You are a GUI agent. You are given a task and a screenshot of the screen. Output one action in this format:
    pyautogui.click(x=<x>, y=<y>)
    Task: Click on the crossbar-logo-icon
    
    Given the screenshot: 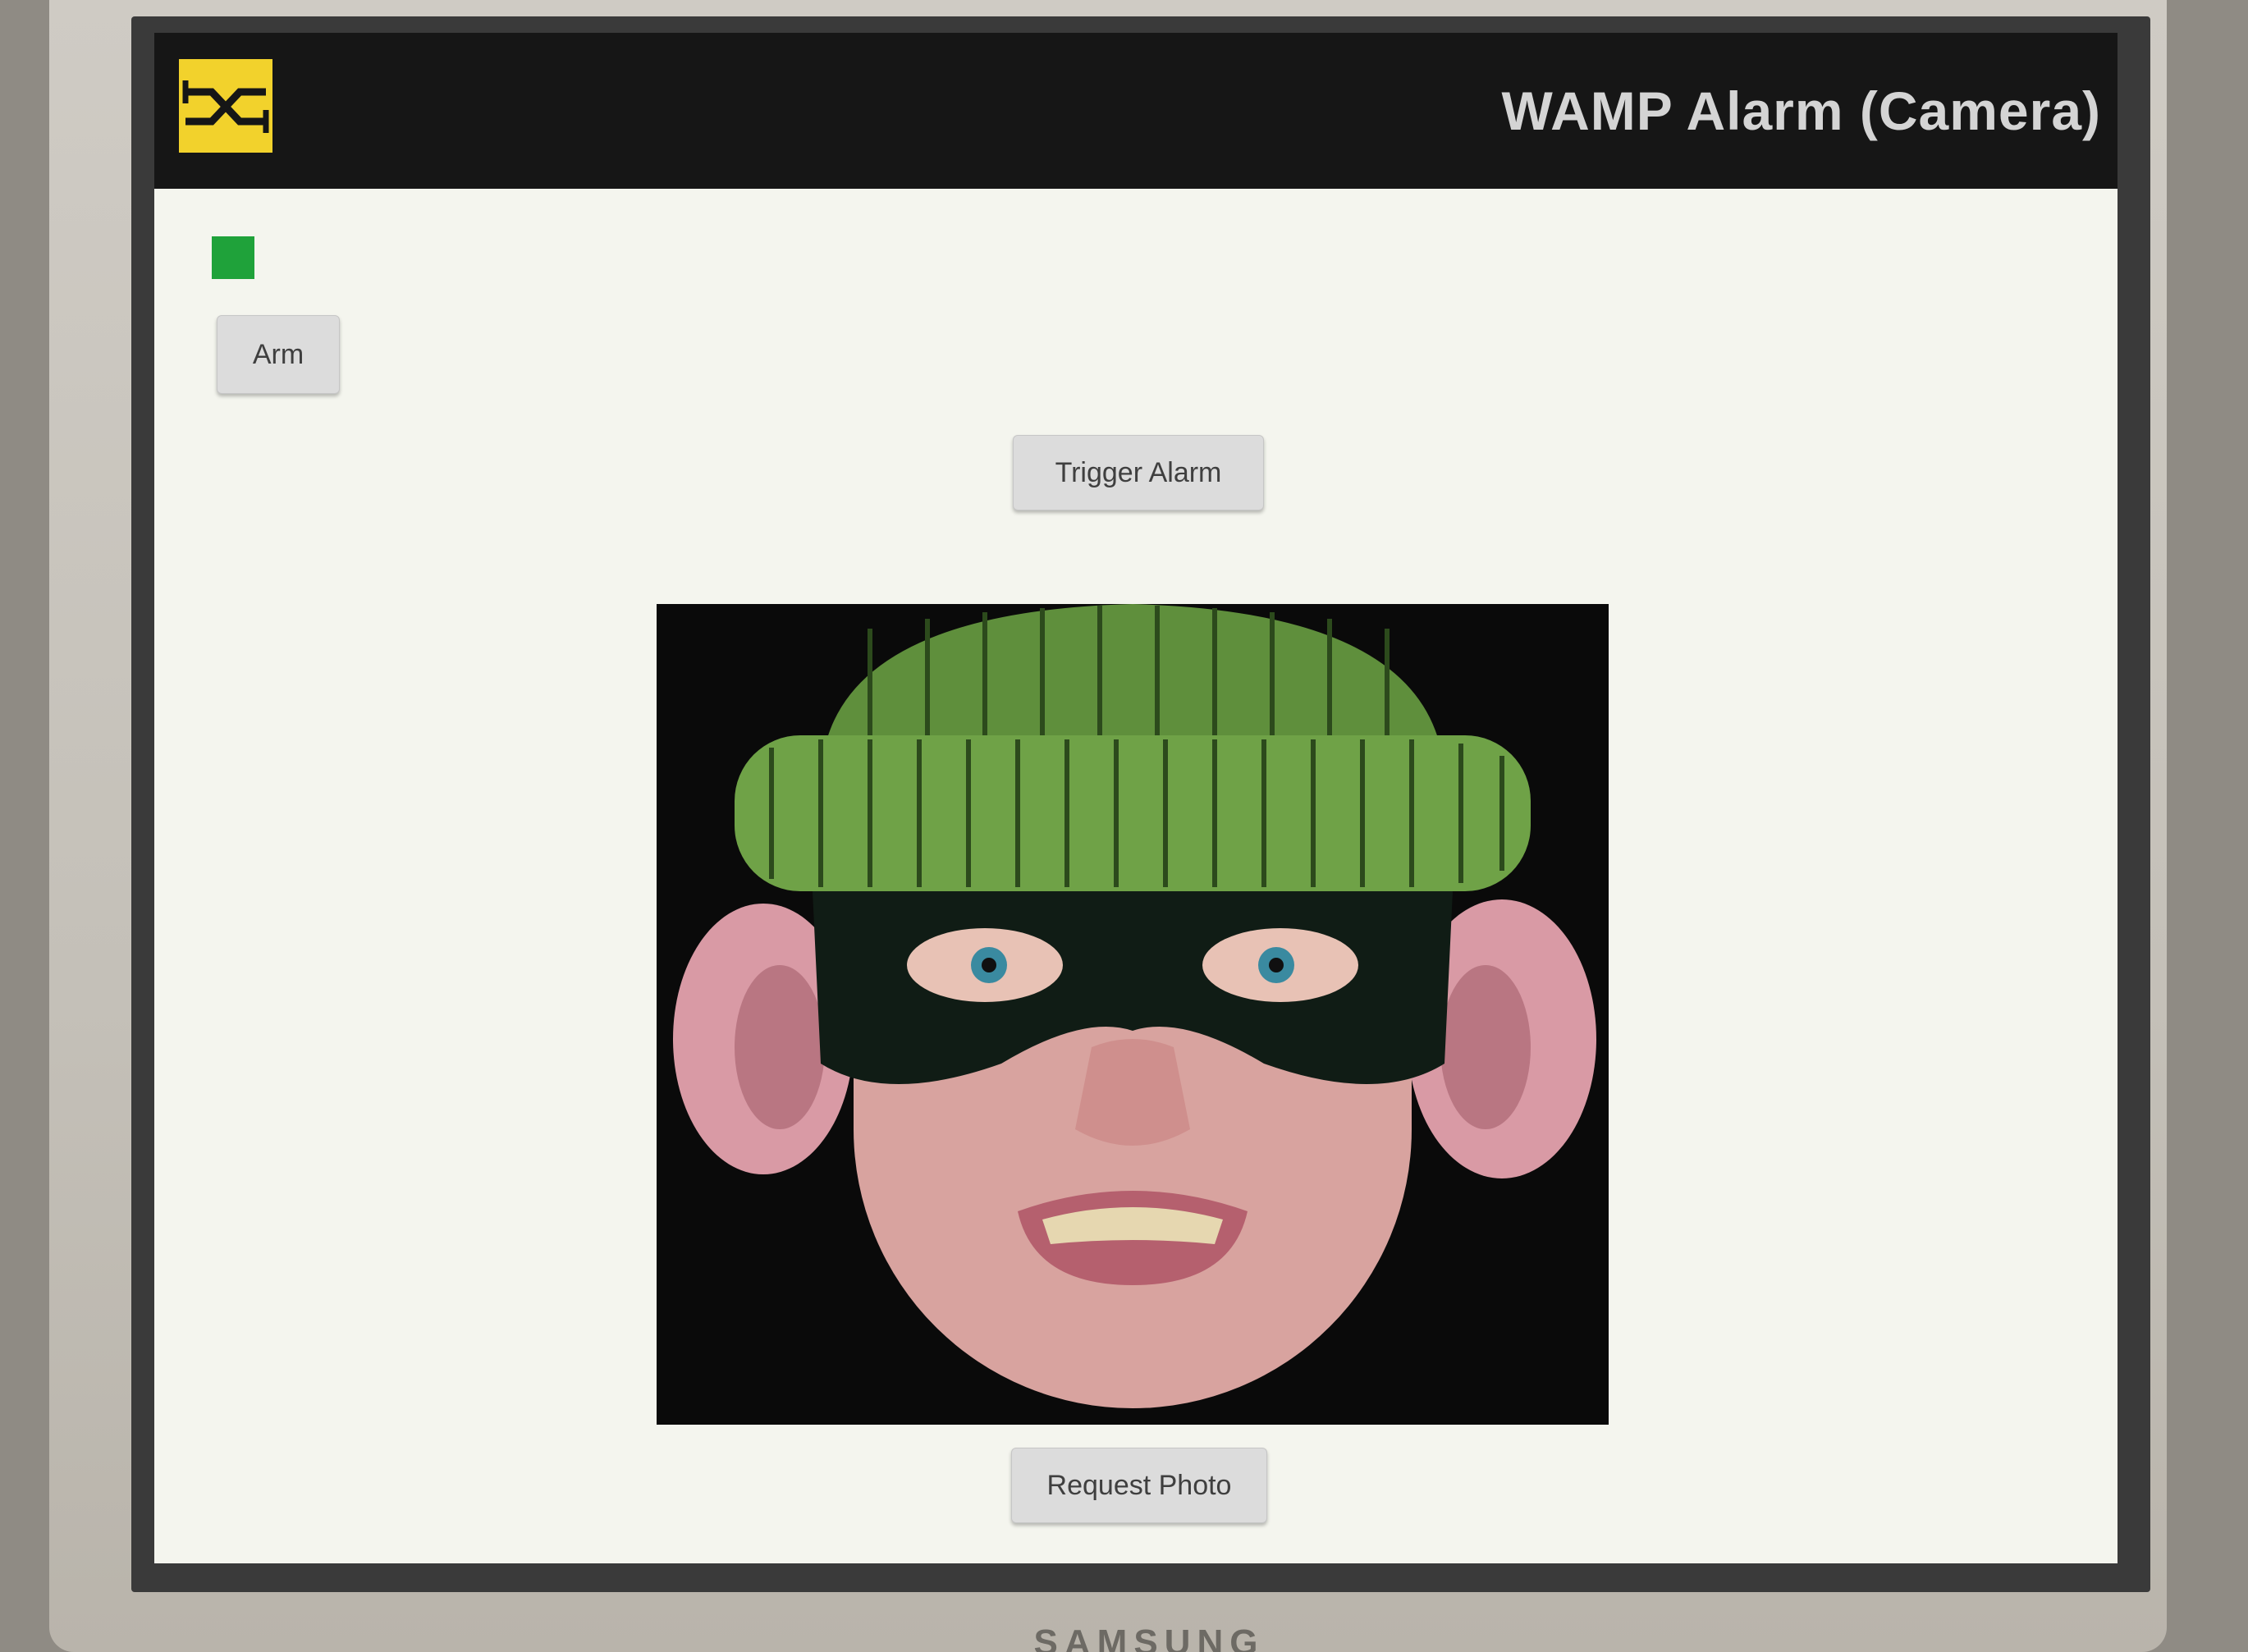 What is the action you would take?
    pyautogui.click(x=226, y=106)
    